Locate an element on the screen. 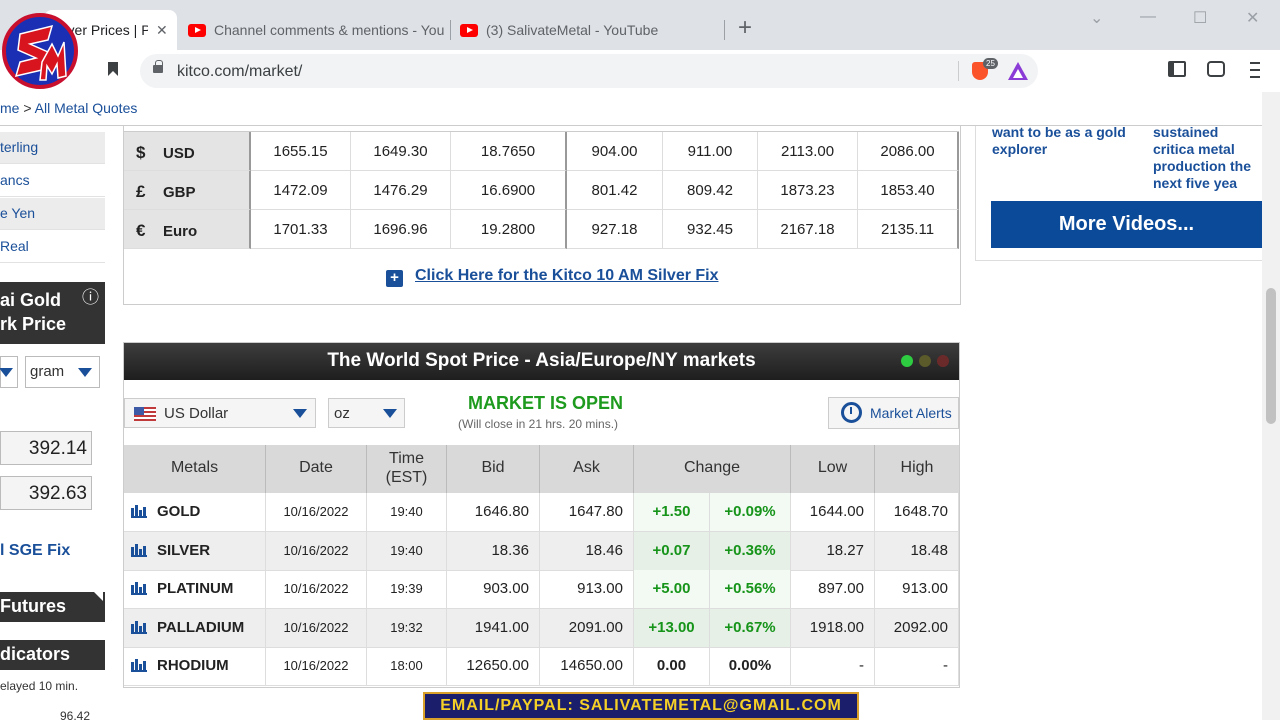 This screenshot has height=720, width=1280. tab-close-icon: ✕ is located at coordinates (162, 30).